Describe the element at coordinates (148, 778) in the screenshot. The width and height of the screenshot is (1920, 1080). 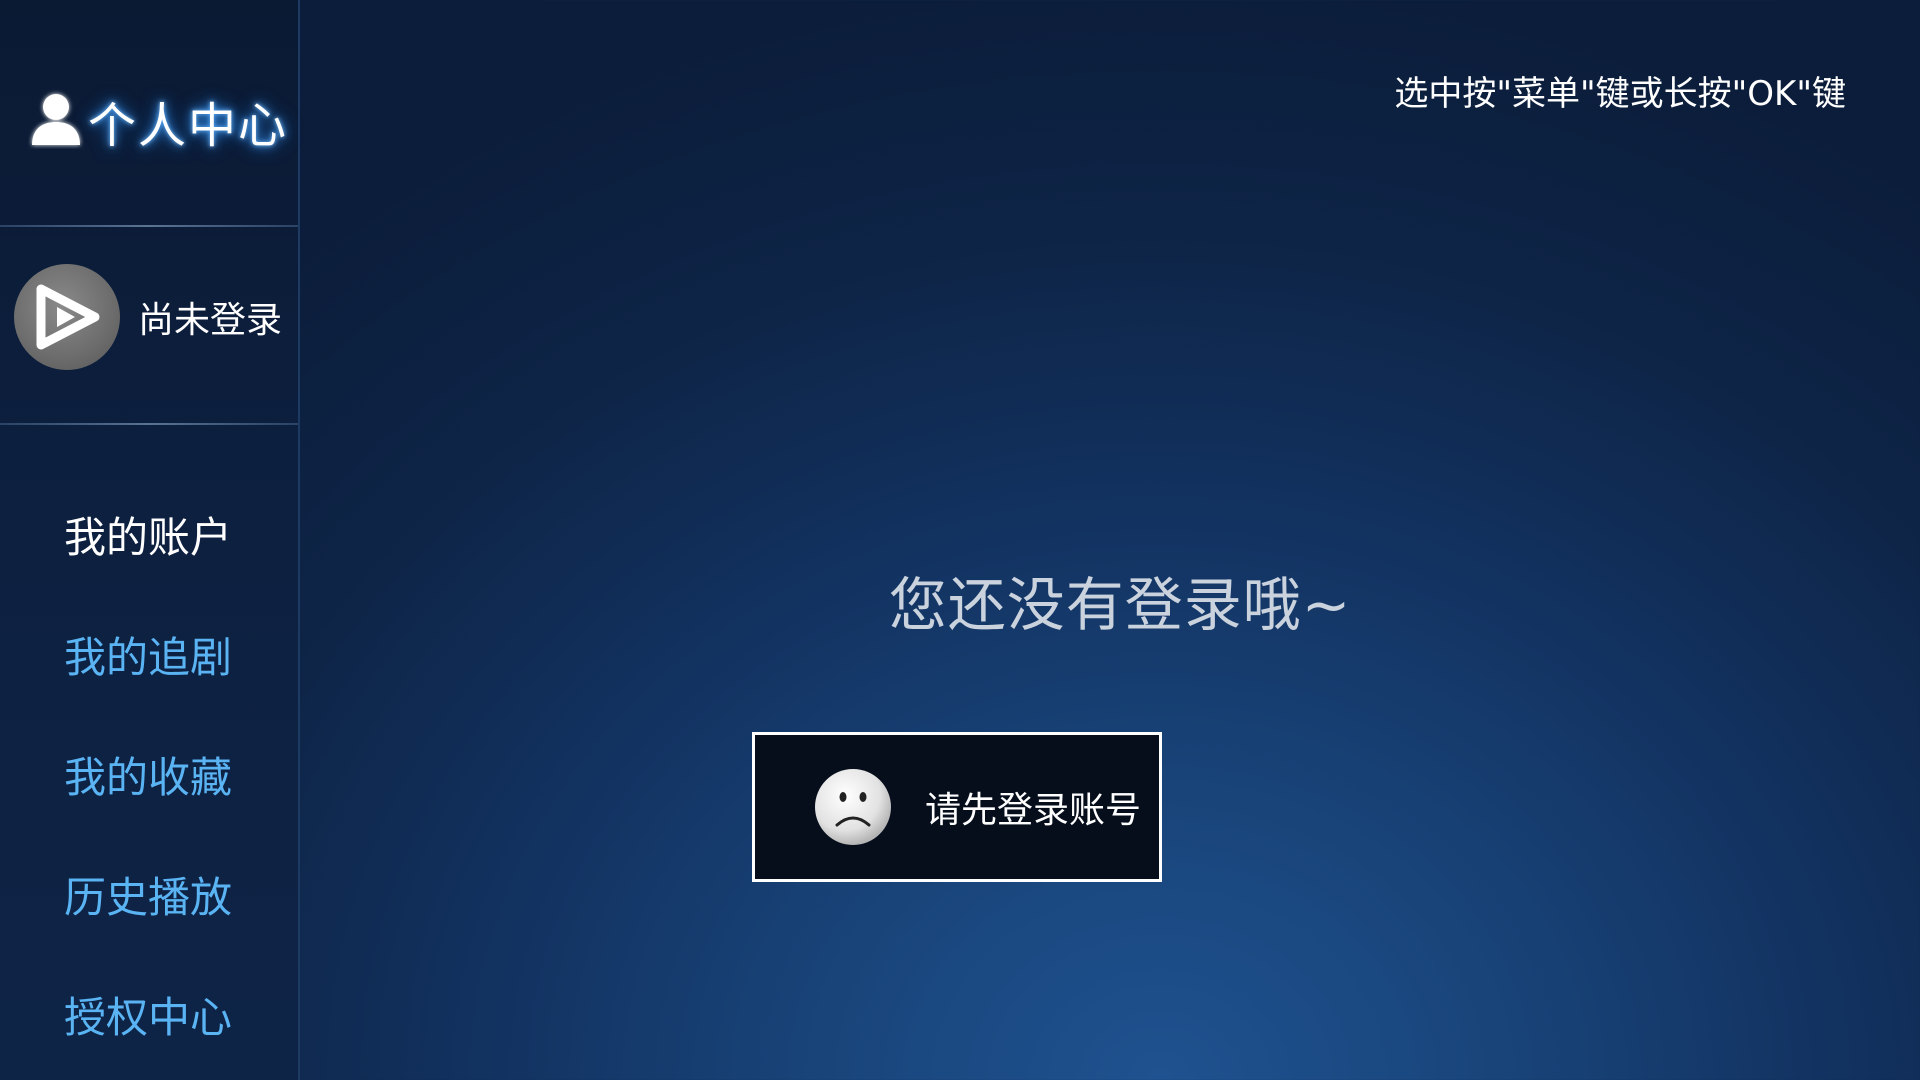
I see `sidebar-item-my-favorites: 我的收藏` at that location.